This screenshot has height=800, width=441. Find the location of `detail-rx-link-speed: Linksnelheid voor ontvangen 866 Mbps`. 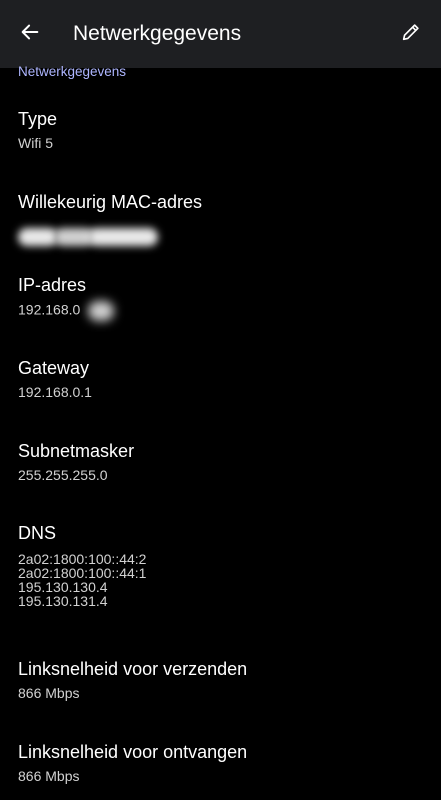

detail-rx-link-speed: Linksnelheid voor ontvangen 866 Mbps is located at coordinates (223, 762).